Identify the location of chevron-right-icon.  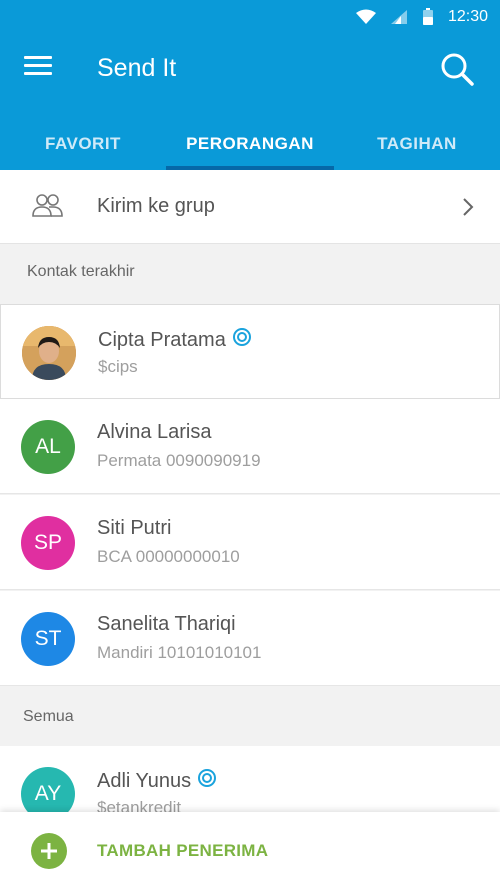
(468, 209).